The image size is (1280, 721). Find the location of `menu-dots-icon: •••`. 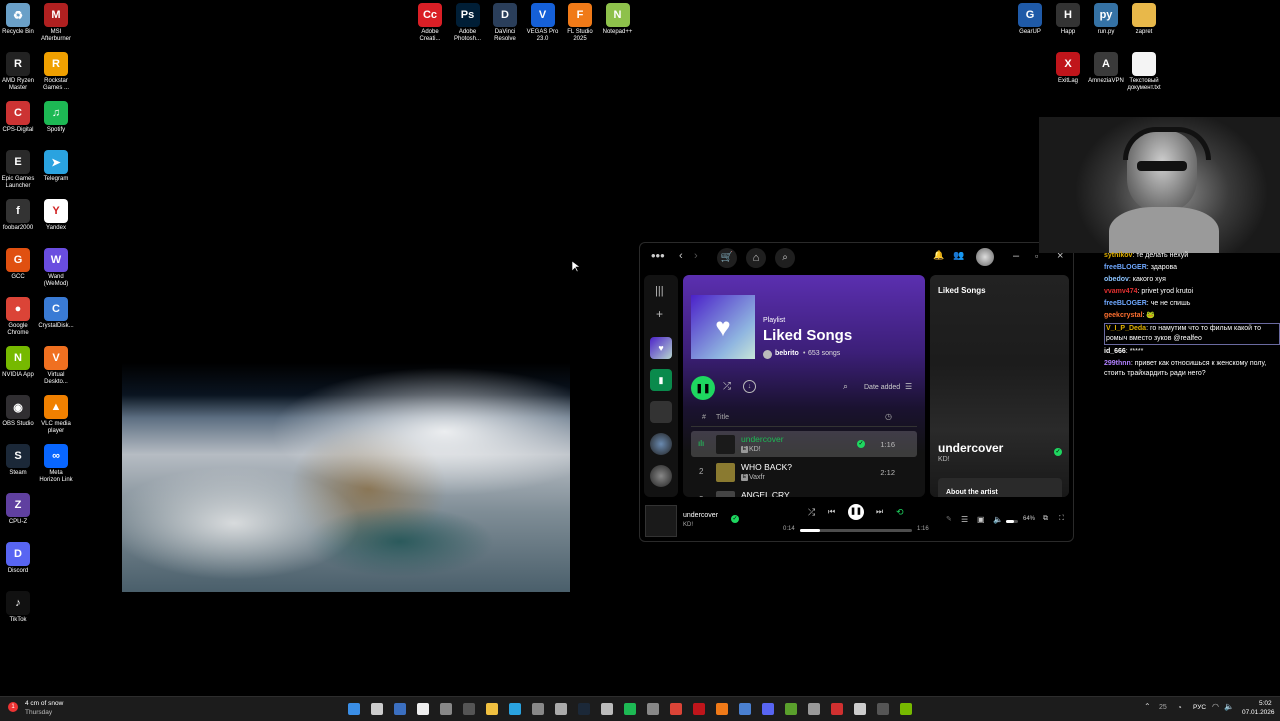

menu-dots-icon: ••• is located at coordinates (658, 255).